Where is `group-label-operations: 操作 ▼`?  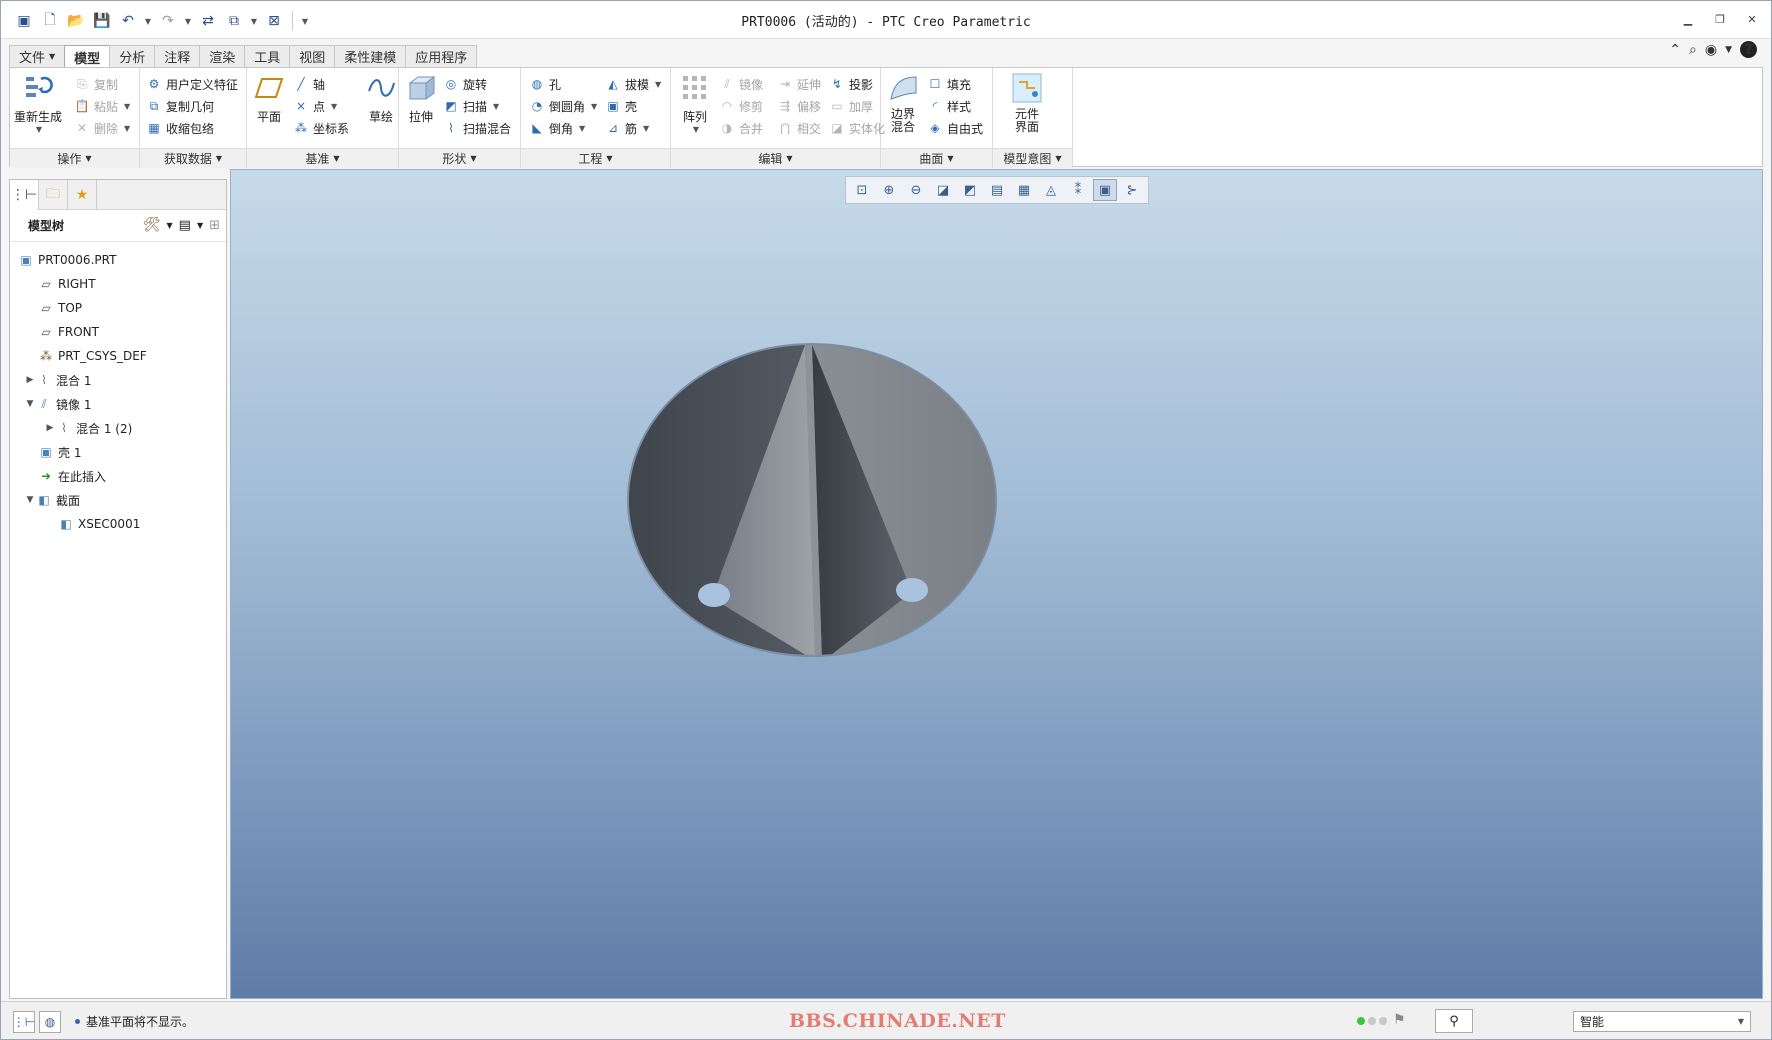 group-label-operations: 操作 ▼ is located at coordinates (74, 158).